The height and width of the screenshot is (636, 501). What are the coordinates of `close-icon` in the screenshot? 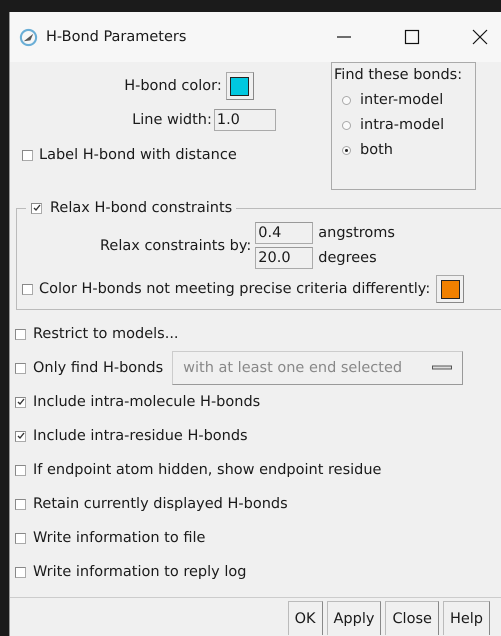 It's located at (480, 37).